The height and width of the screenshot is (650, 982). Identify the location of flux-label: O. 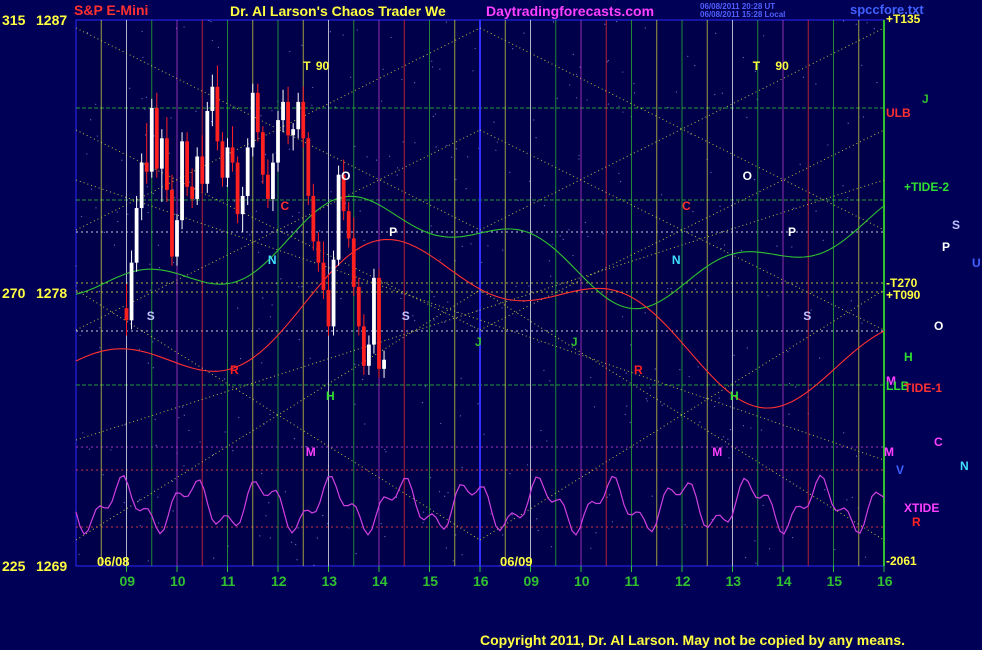
(345, 176).